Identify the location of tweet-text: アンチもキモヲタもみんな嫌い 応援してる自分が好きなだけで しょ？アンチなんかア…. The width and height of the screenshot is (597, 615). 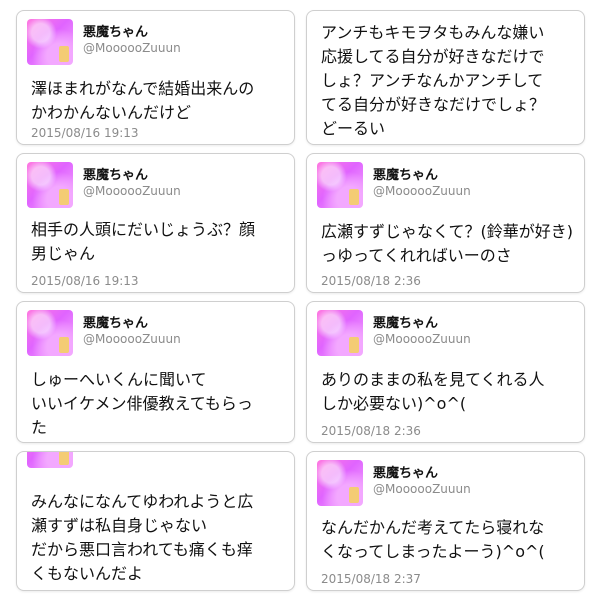
(433, 80).